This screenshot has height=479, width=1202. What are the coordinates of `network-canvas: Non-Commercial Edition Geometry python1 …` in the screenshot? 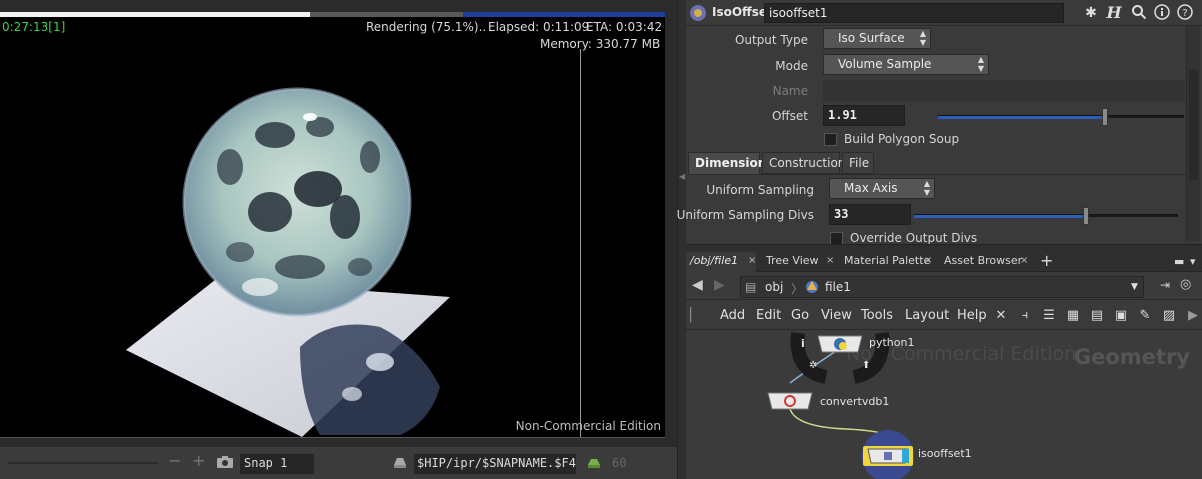 It's located at (944, 405).